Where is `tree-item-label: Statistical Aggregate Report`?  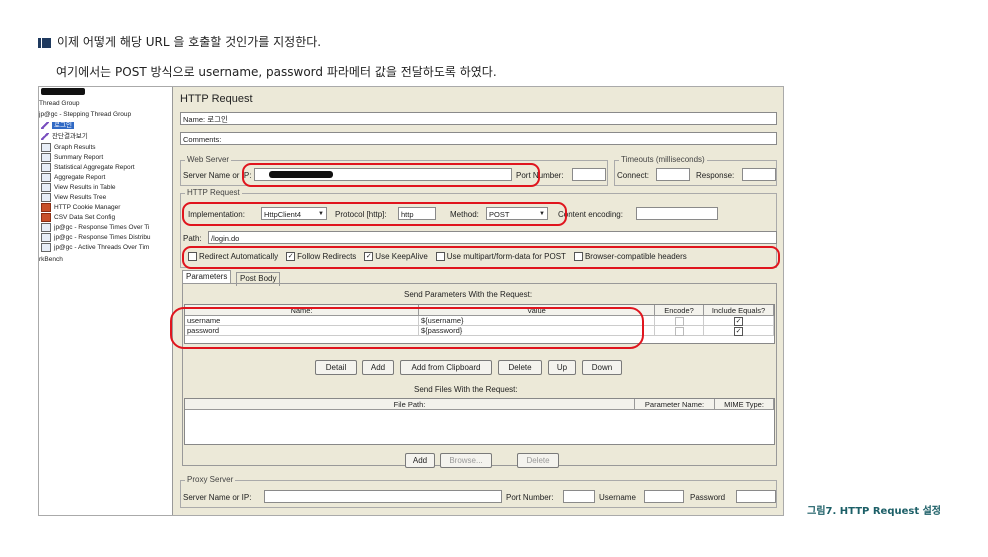 tree-item-label: Statistical Aggregate Report is located at coordinates (94, 168).